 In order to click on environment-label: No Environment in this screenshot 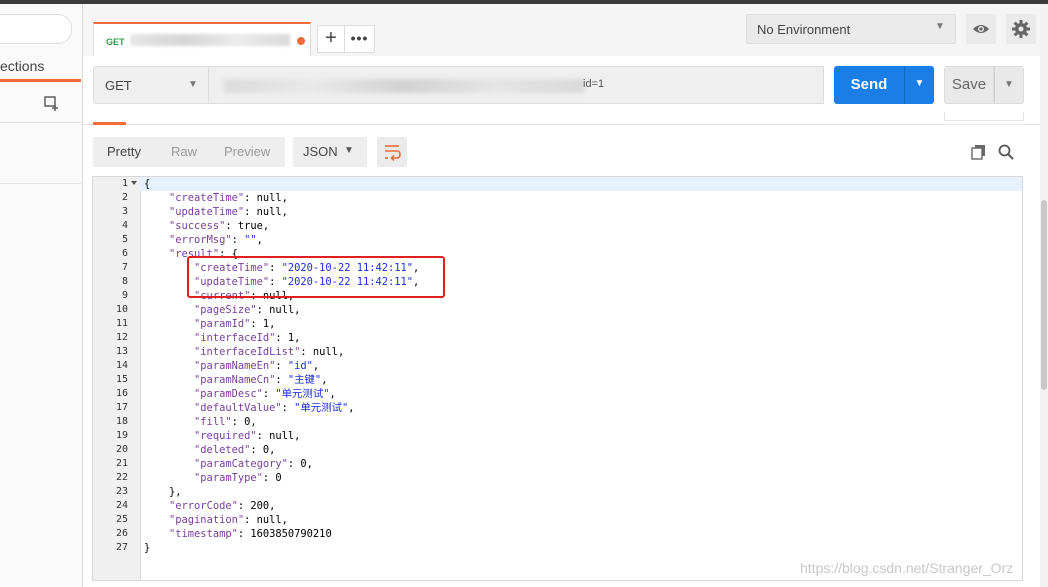, I will do `click(804, 29)`.